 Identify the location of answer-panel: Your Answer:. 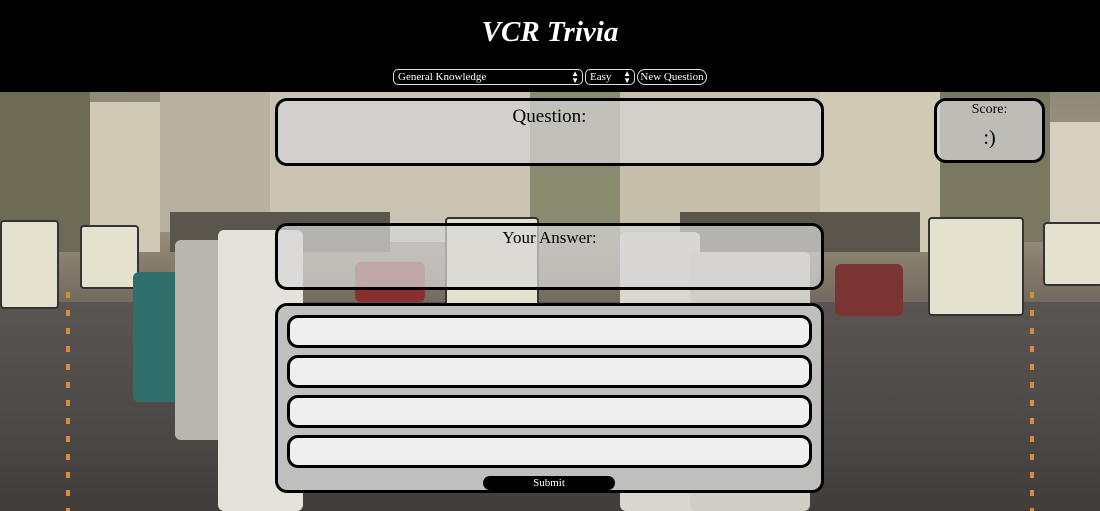
(549, 256).